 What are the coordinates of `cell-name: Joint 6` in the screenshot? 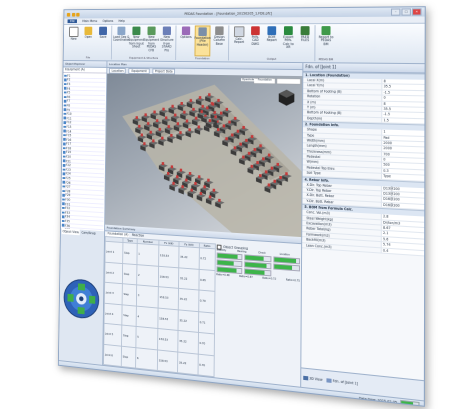 It's located at (112, 355).